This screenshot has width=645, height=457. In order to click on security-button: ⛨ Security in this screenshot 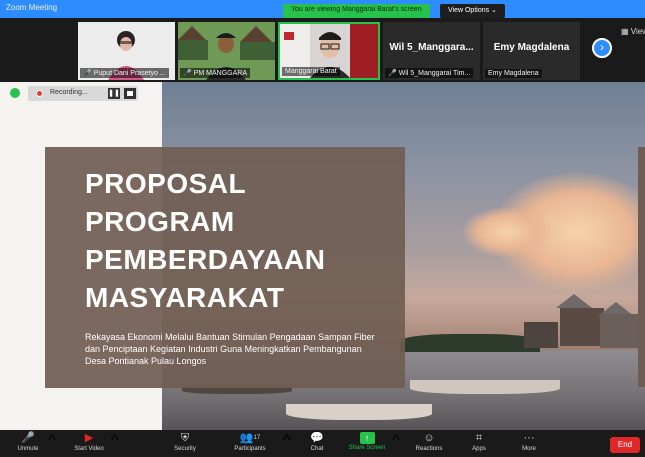, I will do `click(185, 444)`.